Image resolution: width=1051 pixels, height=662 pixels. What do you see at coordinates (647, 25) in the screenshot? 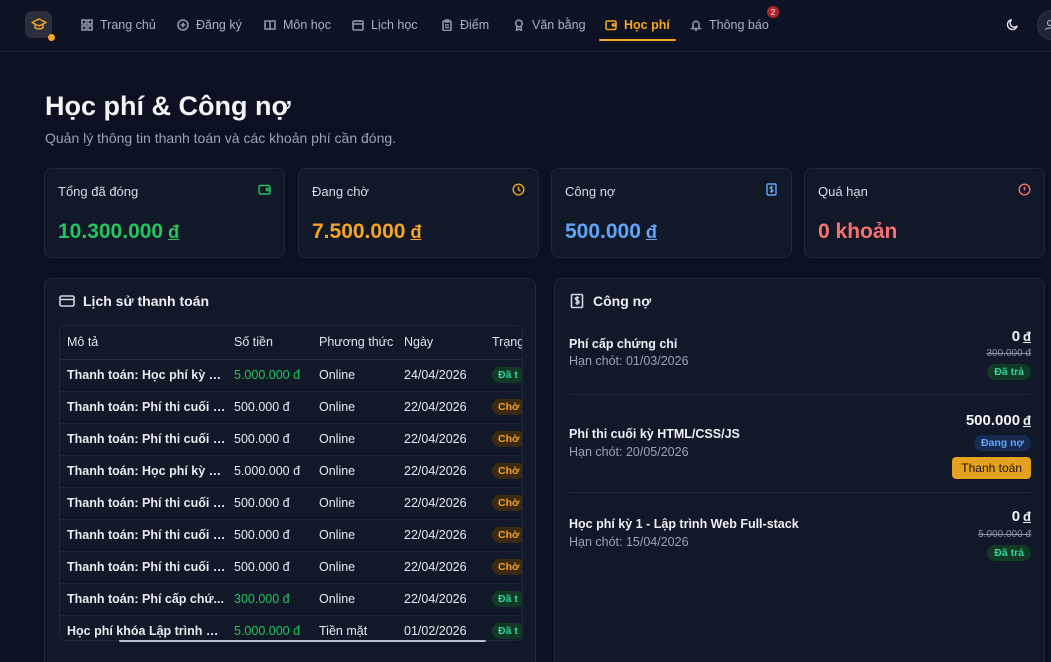
I see `nav-label: Học phí` at bounding box center [647, 25].